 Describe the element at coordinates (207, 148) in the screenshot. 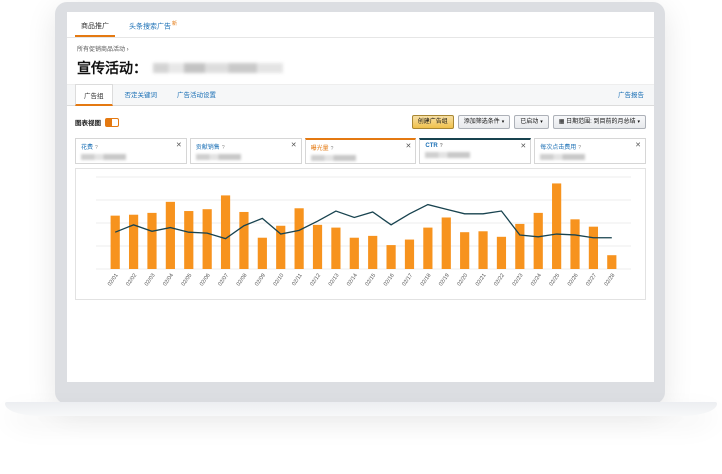

I see `metric-label-text: 贡献销售` at that location.